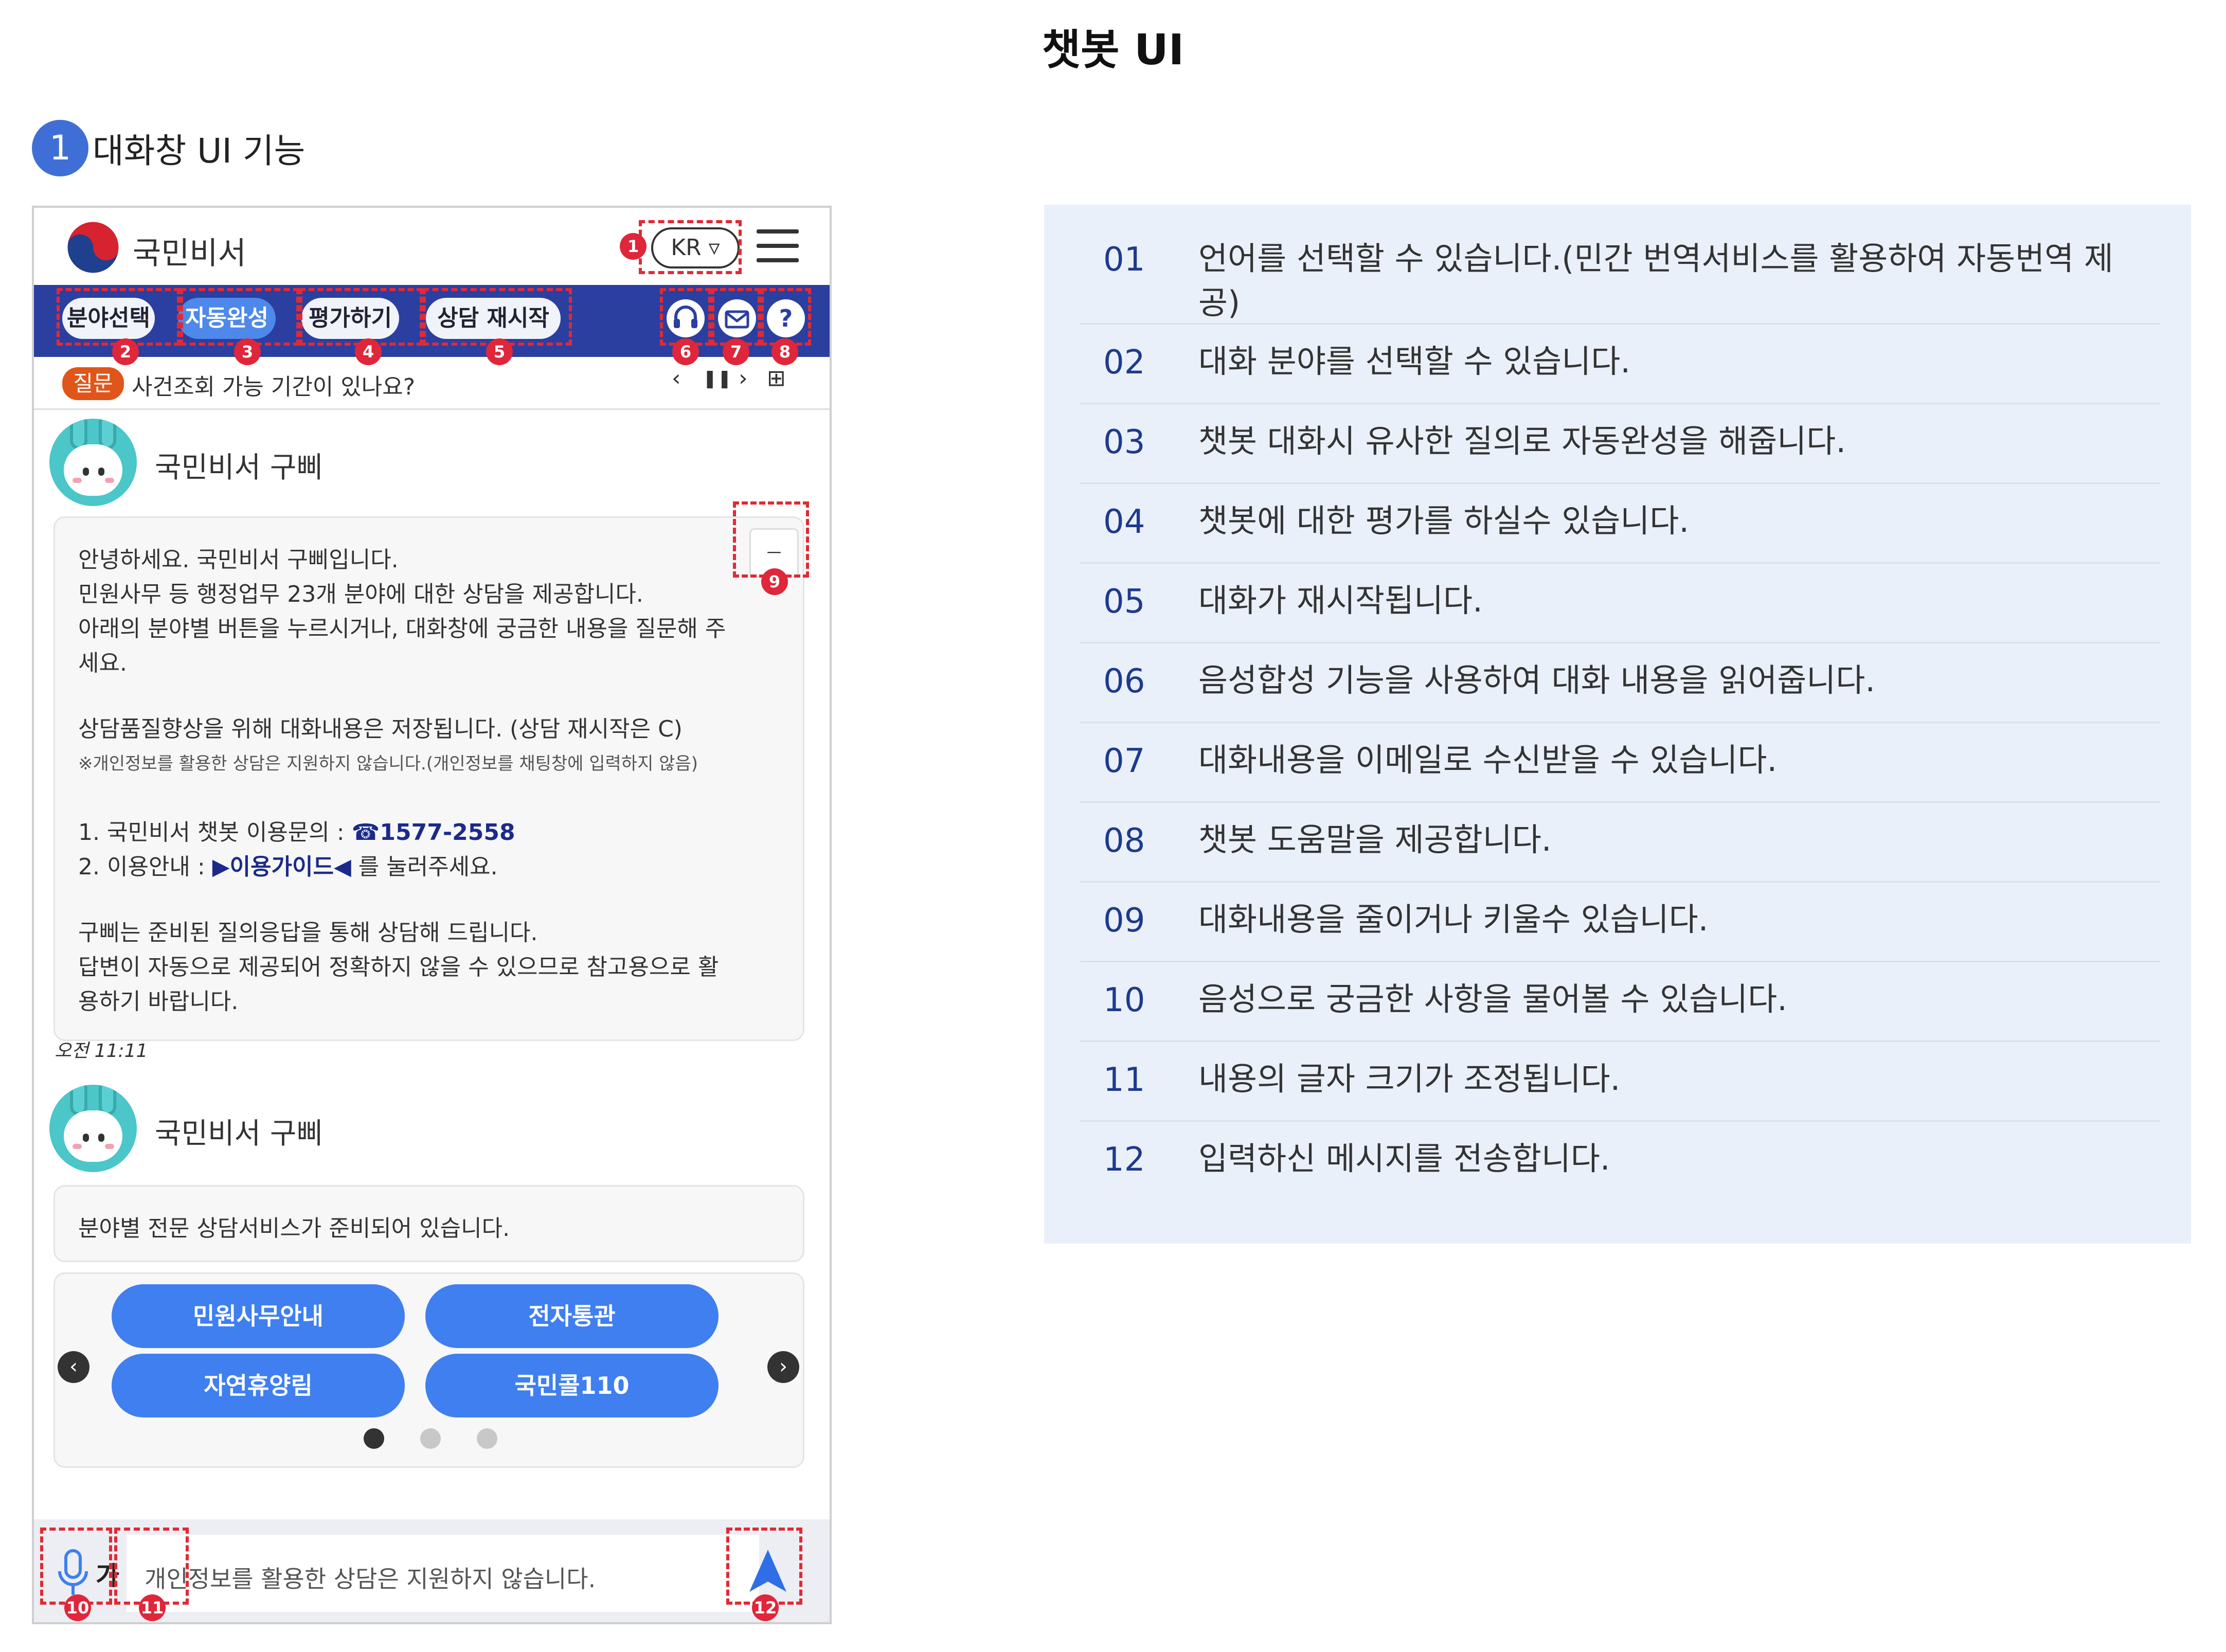 The image size is (2226, 1652). I want to click on description-text: 입력하신 메시지를 전송합니다., so click(1404, 1158).